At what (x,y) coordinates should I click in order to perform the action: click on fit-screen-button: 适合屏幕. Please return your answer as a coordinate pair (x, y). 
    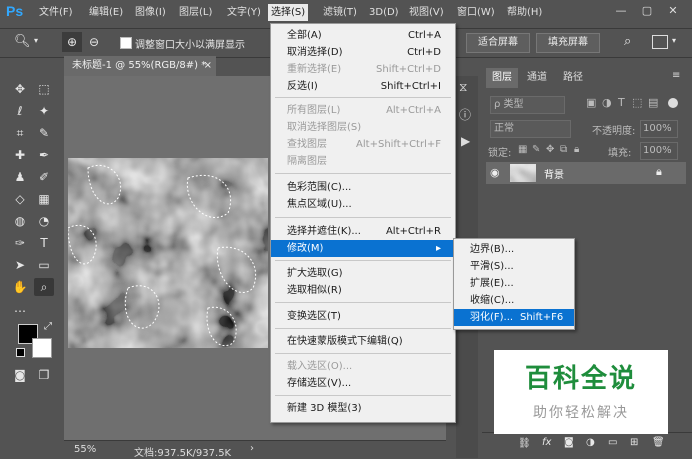
    Looking at the image, I should click on (498, 43).